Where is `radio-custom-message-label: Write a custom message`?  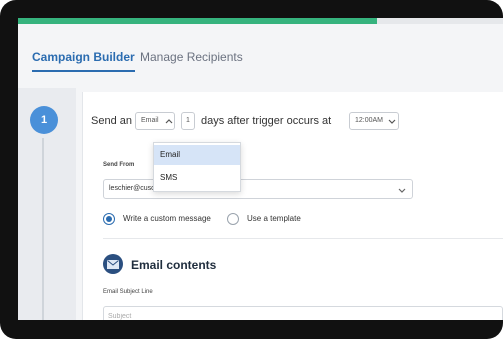 radio-custom-message-label: Write a custom message is located at coordinates (167, 218).